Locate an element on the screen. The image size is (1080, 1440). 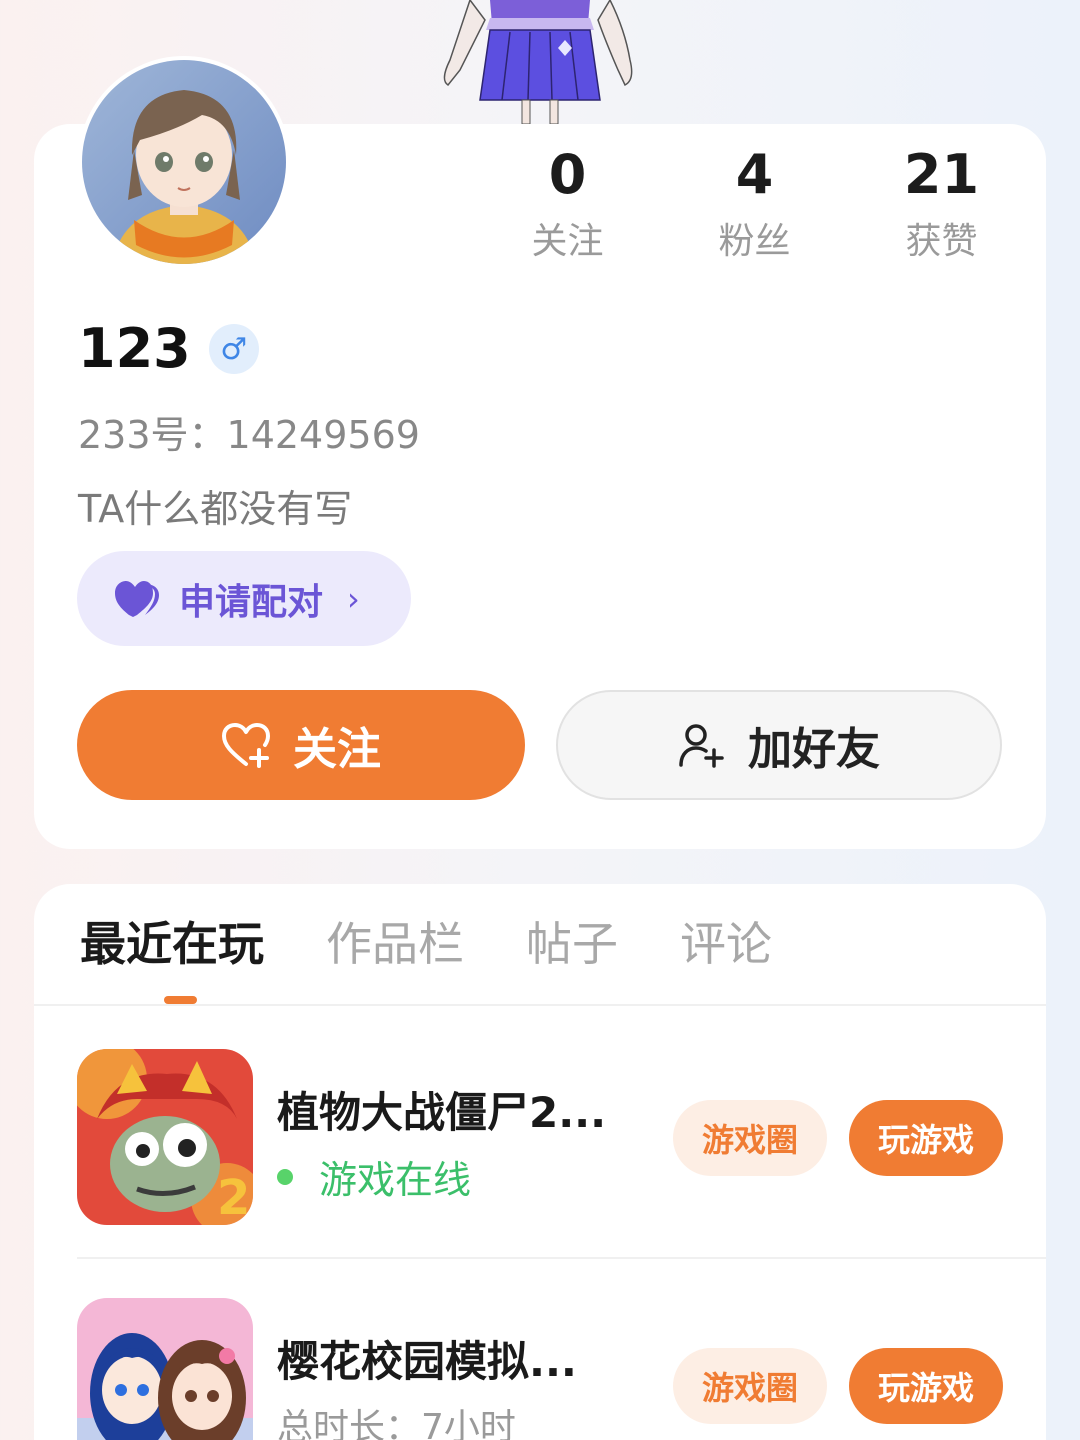
game-playtime: 总时长：7小时 is located at coordinates (396, 1423).